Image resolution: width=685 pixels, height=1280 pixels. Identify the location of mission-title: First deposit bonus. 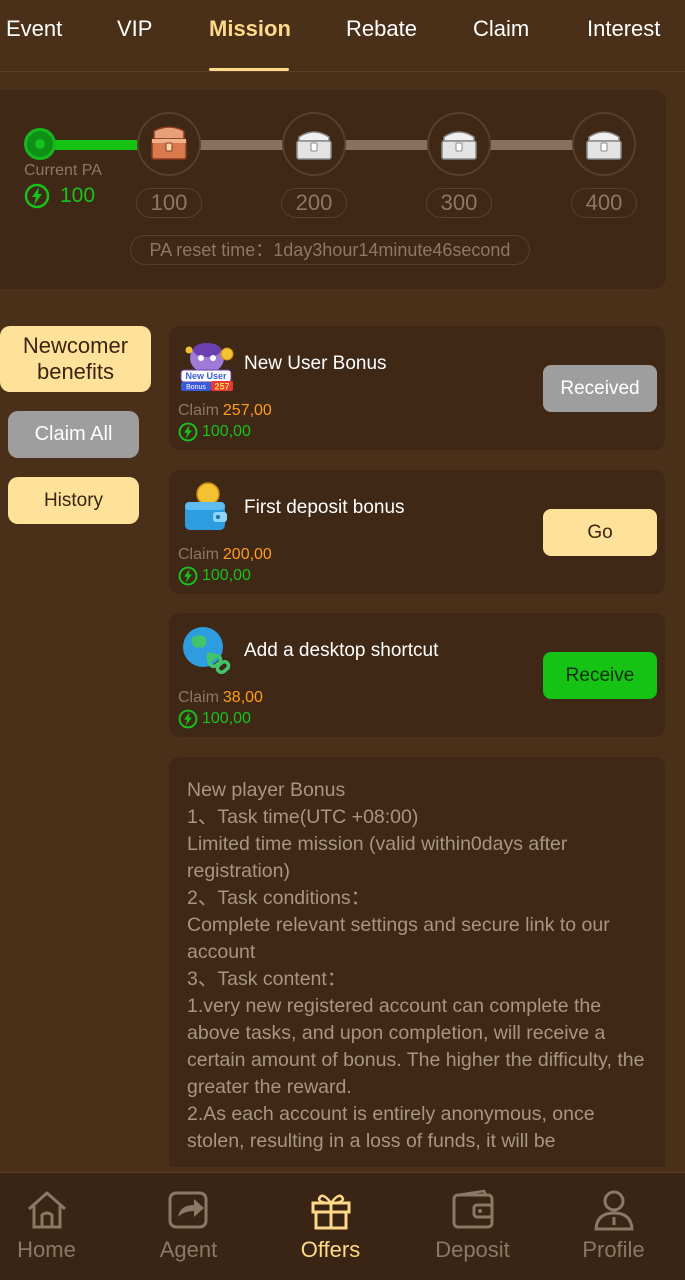
(324, 507).